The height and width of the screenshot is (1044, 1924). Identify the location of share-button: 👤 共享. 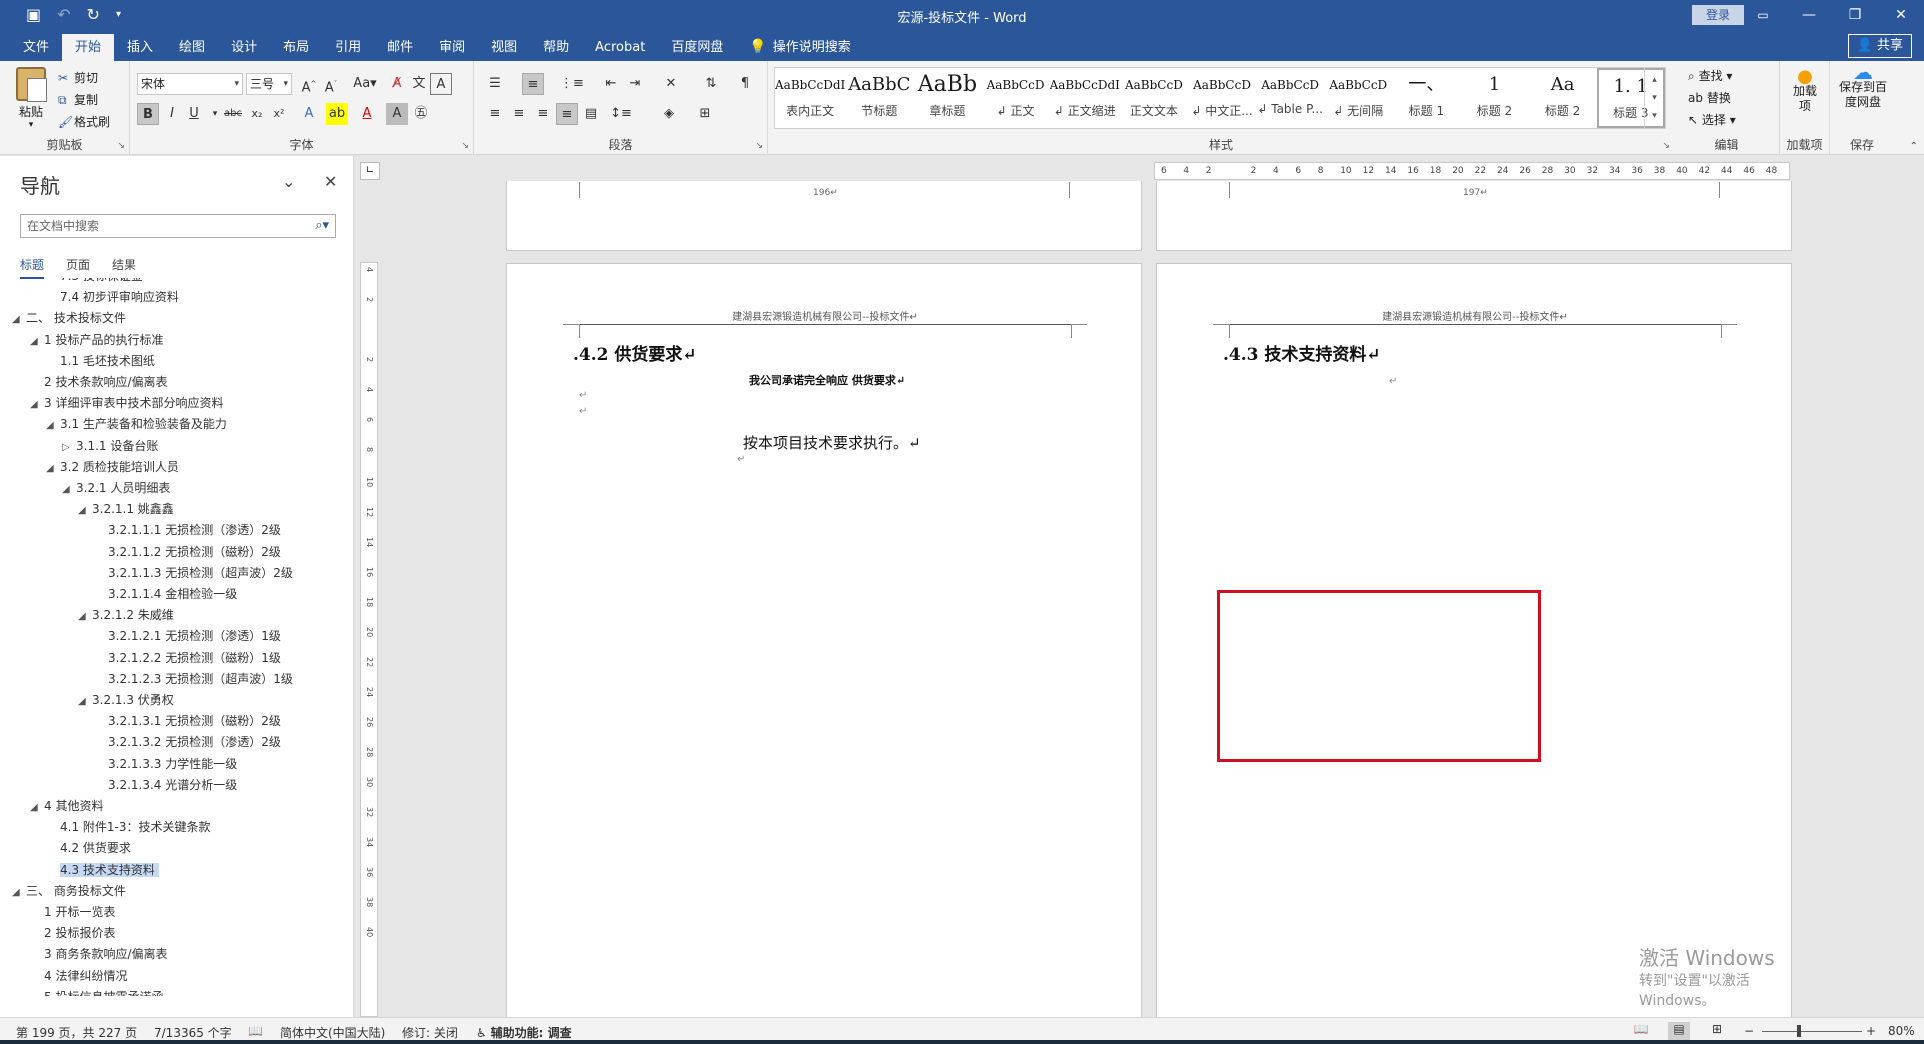
(1879, 46).